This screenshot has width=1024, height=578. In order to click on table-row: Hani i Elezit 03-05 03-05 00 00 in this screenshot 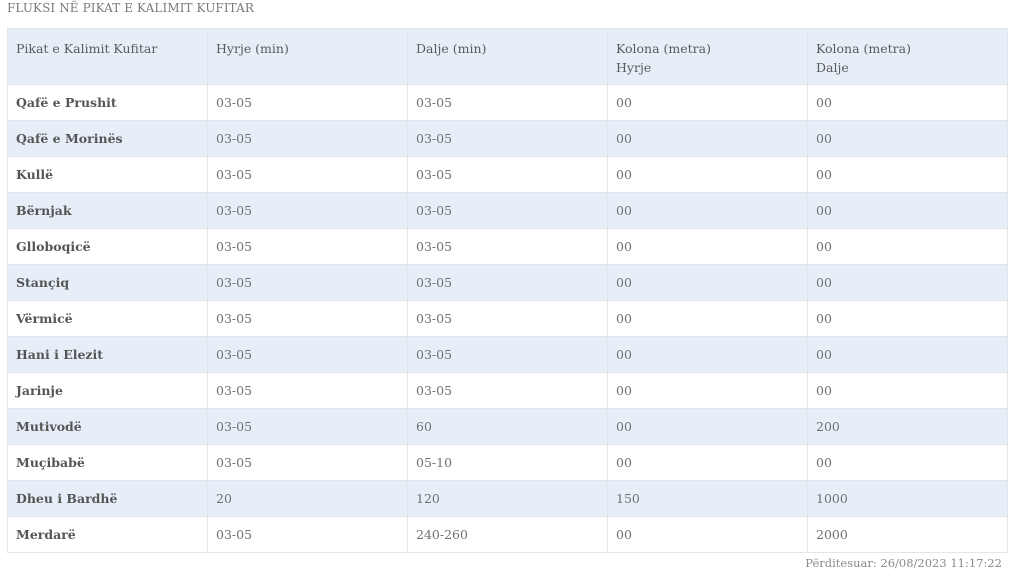, I will do `click(507, 354)`.